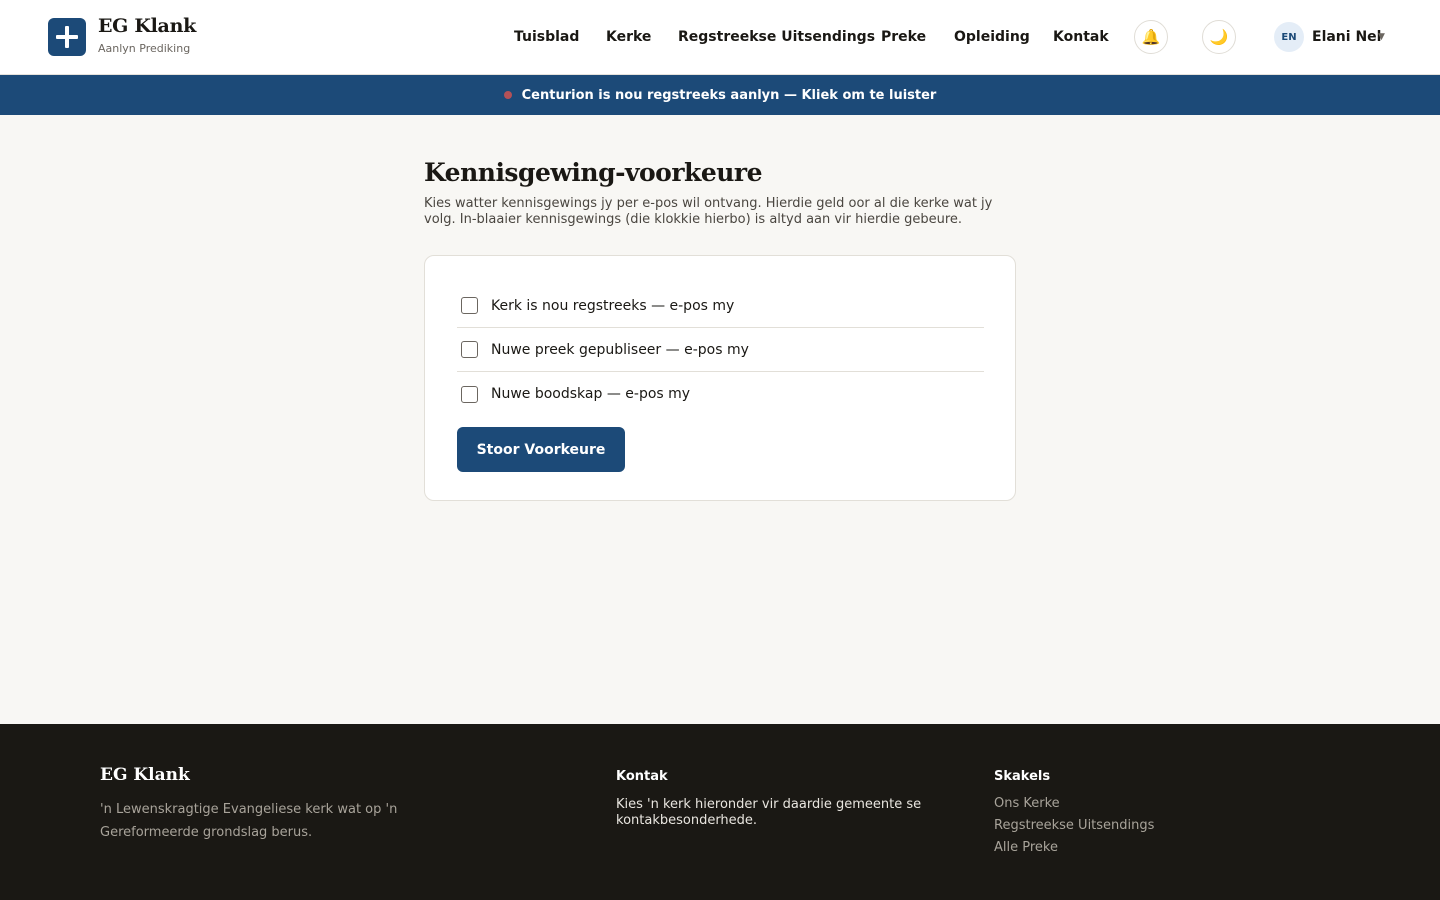 This screenshot has width=1440, height=900. I want to click on footer-link-regstreekse-uitsendings: Regstreekse Uitsendings, so click(1074, 825).